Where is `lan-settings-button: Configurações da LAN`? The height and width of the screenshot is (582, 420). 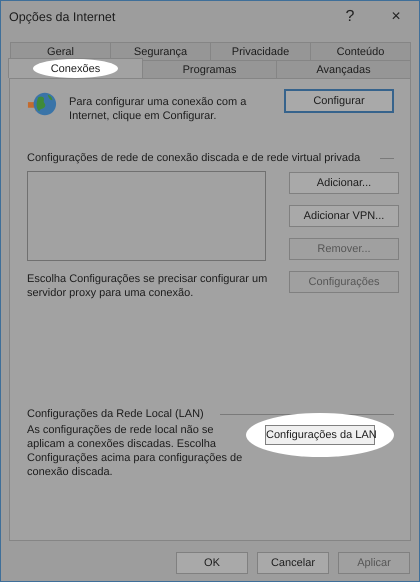
lan-settings-button: Configurações da LAN is located at coordinates (320, 435).